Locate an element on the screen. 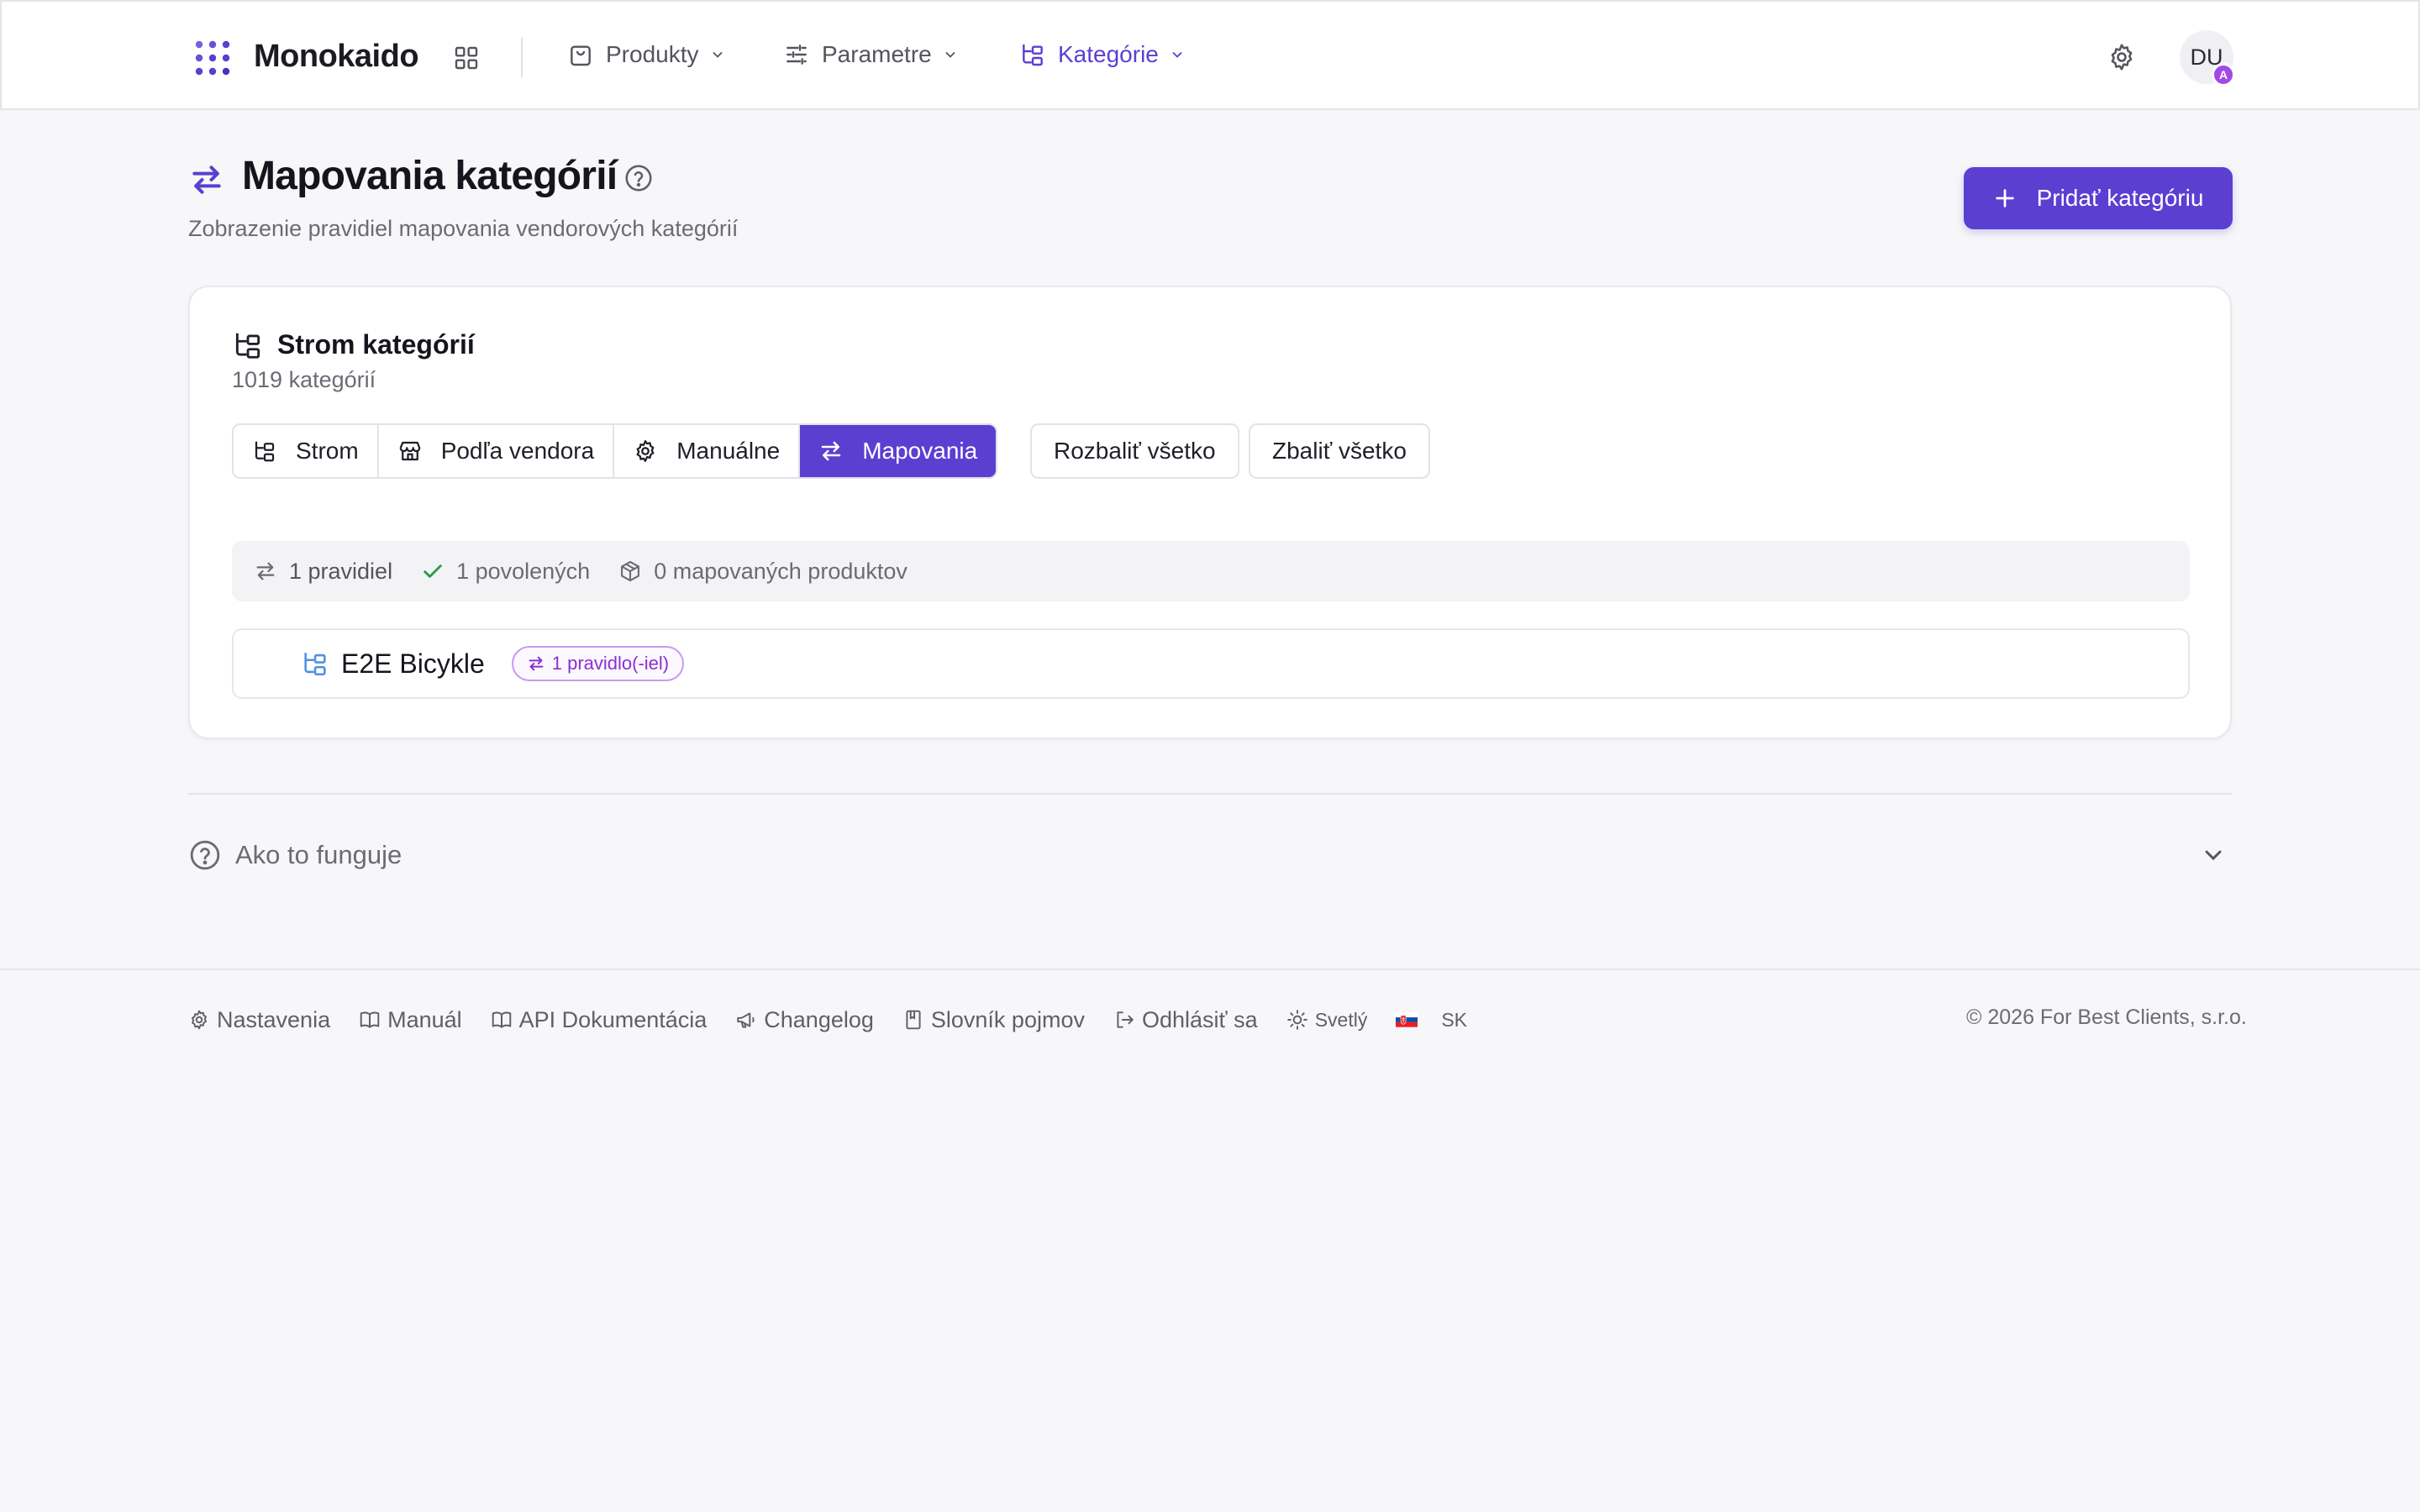  store-icon is located at coordinates (410, 451).